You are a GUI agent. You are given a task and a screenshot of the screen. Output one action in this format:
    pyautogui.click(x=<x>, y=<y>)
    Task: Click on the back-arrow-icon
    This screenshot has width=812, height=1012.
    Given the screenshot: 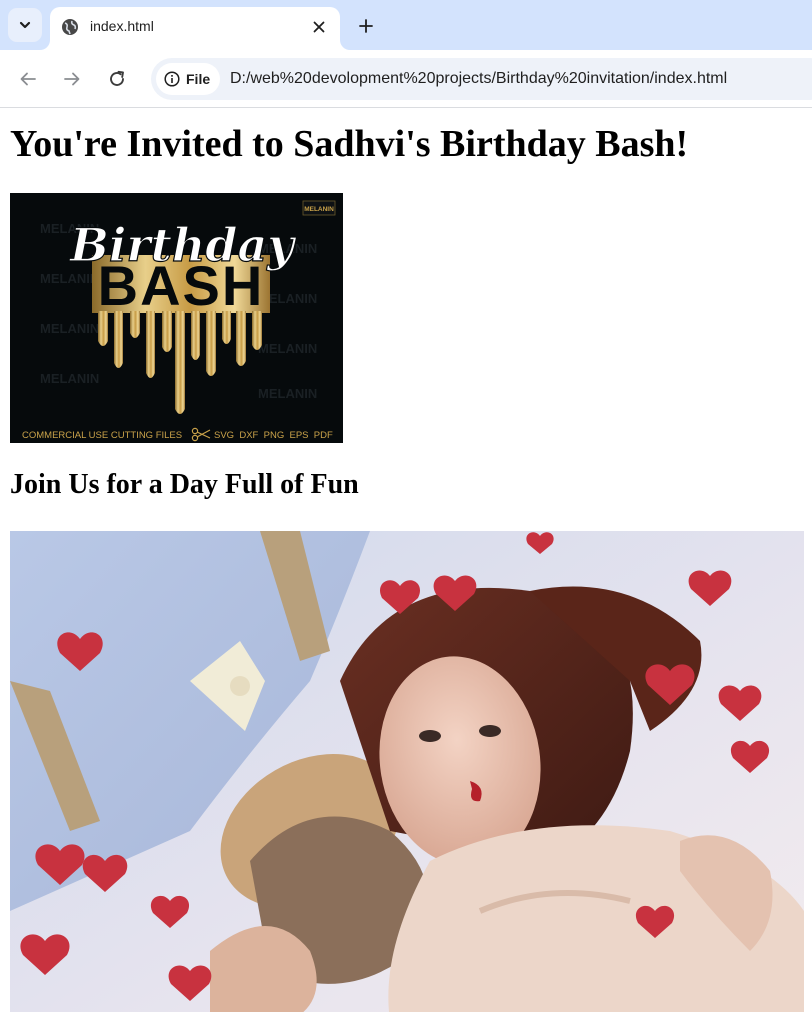 What is the action you would take?
    pyautogui.click(x=28, y=79)
    